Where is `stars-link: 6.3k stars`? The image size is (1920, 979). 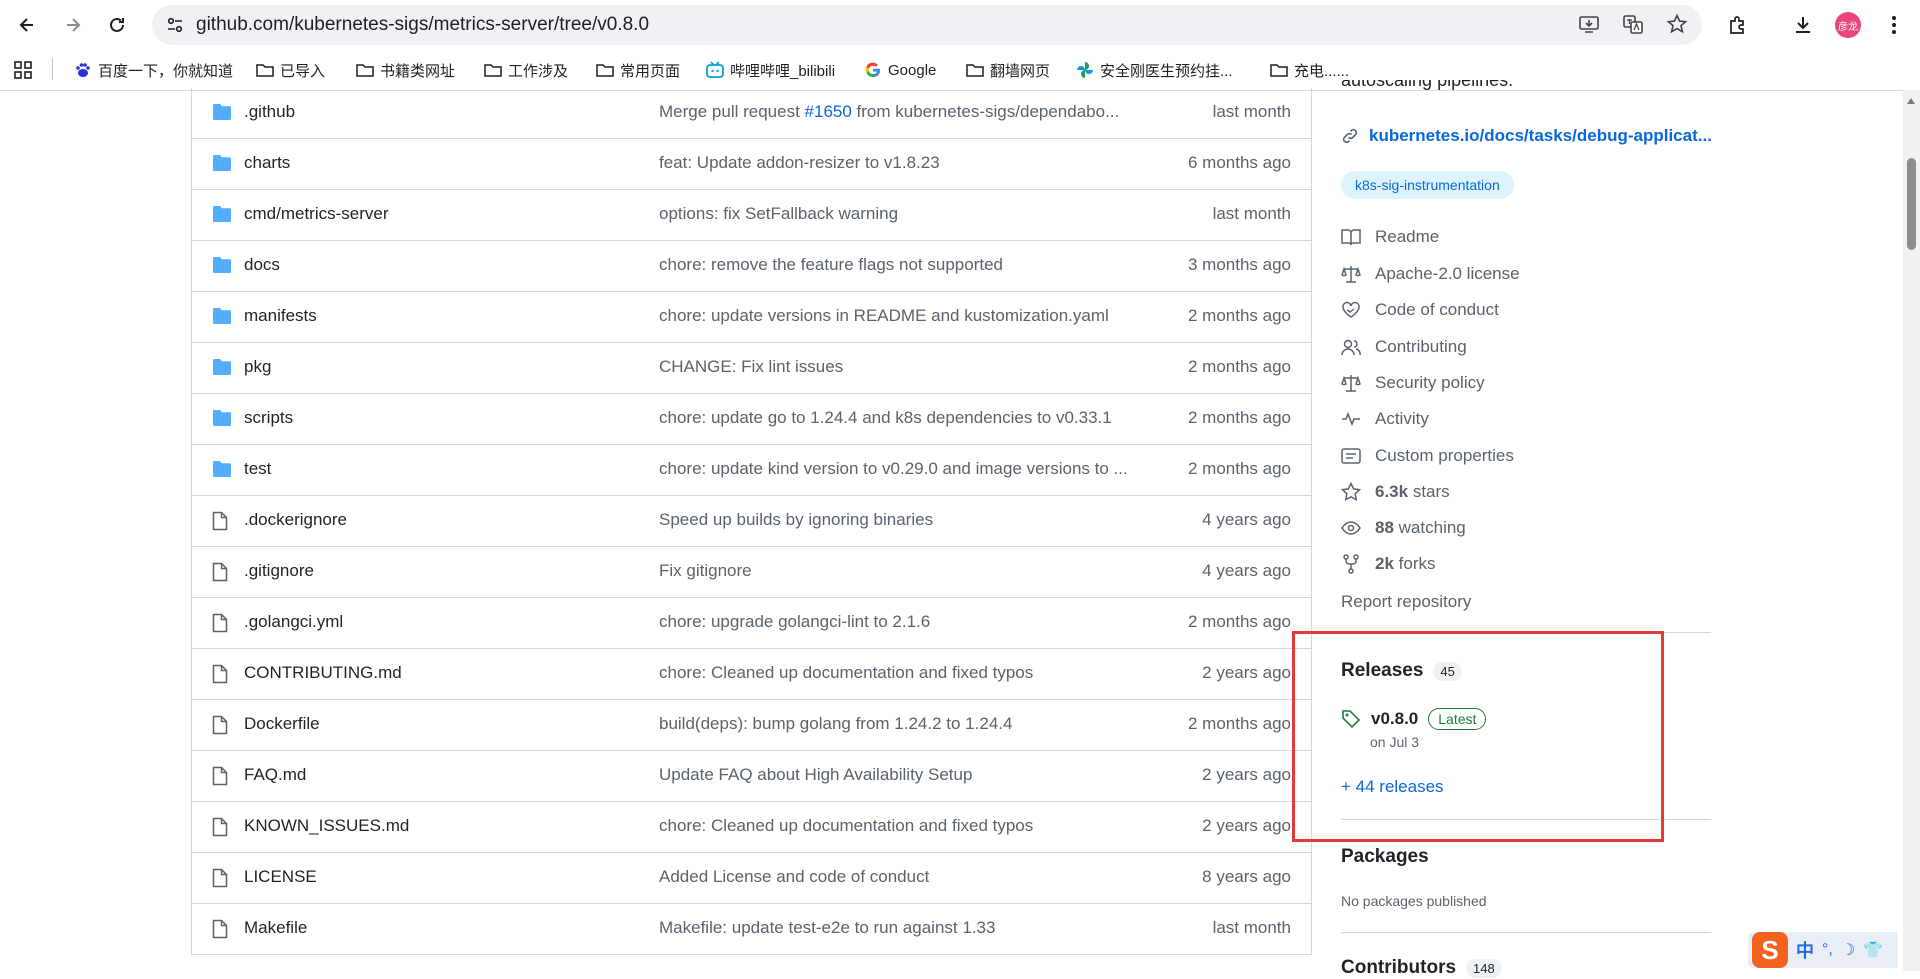
stars-link: 6.3k stars is located at coordinates (1395, 492).